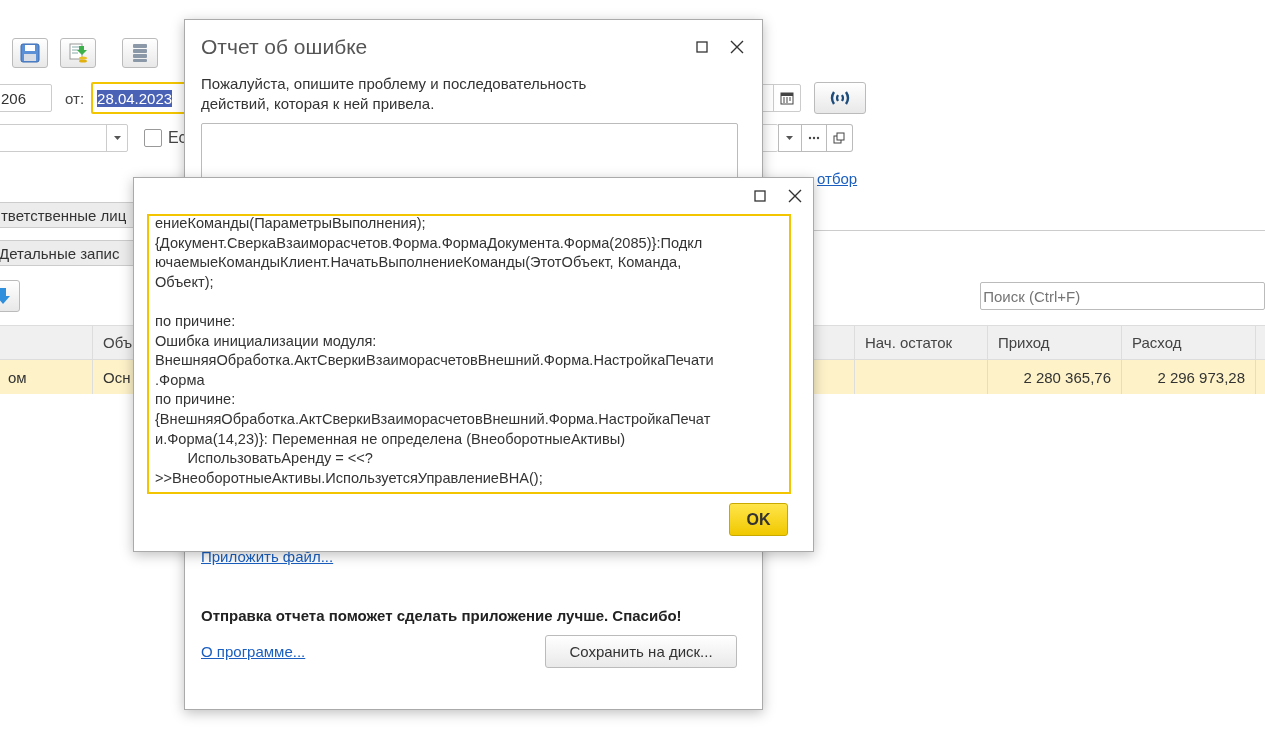 The height and width of the screenshot is (740, 1265). Describe the element at coordinates (1189, 377) in the screenshot. I see `table-cell: 2 296 973,28` at that location.